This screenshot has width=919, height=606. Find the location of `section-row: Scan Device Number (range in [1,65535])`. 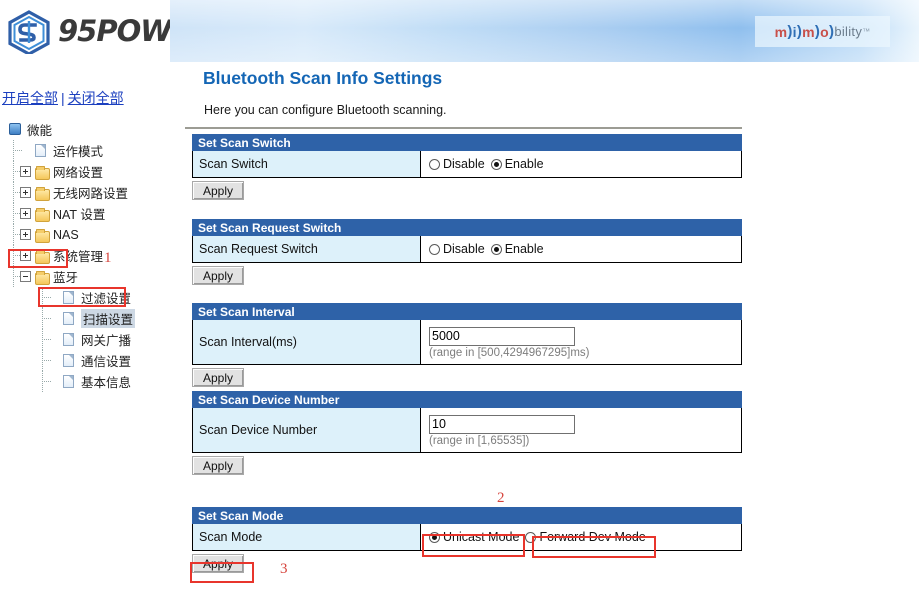

section-row: Scan Device Number (range in [1,65535]) is located at coordinates (467, 430).